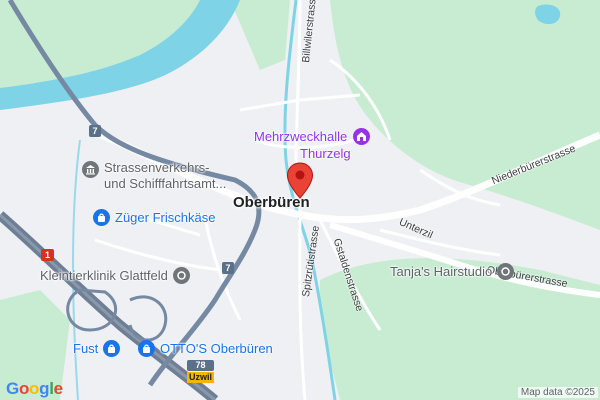 The height and width of the screenshot is (400, 600). I want to click on poi-kleintierklinik: Kleintierklinik Glattfeld, so click(115, 275).